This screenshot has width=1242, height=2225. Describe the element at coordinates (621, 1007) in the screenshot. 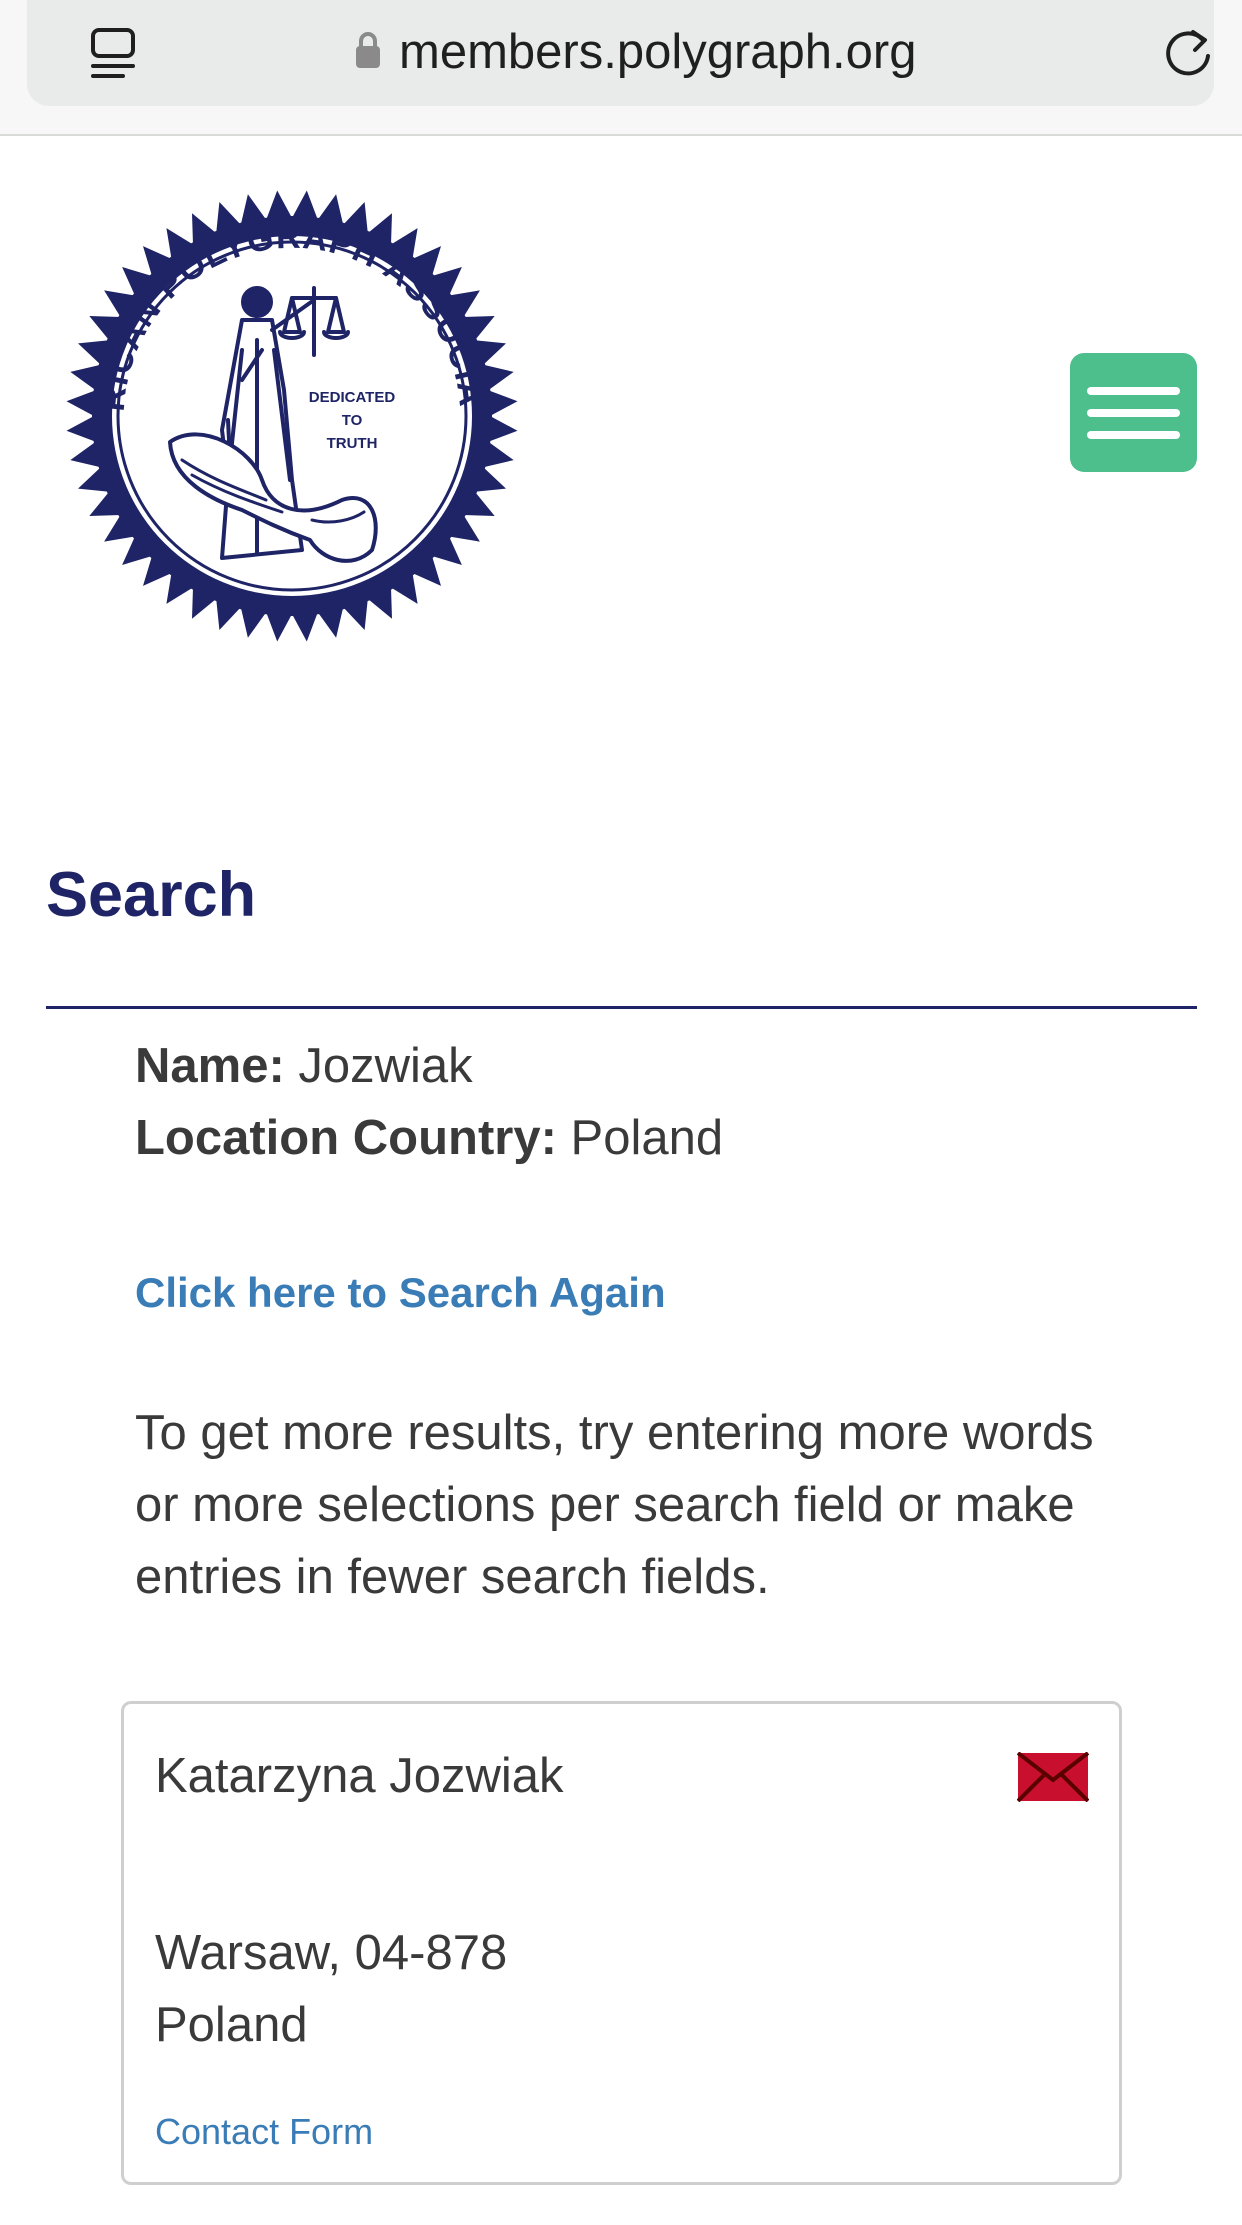

I see `title-divider` at that location.